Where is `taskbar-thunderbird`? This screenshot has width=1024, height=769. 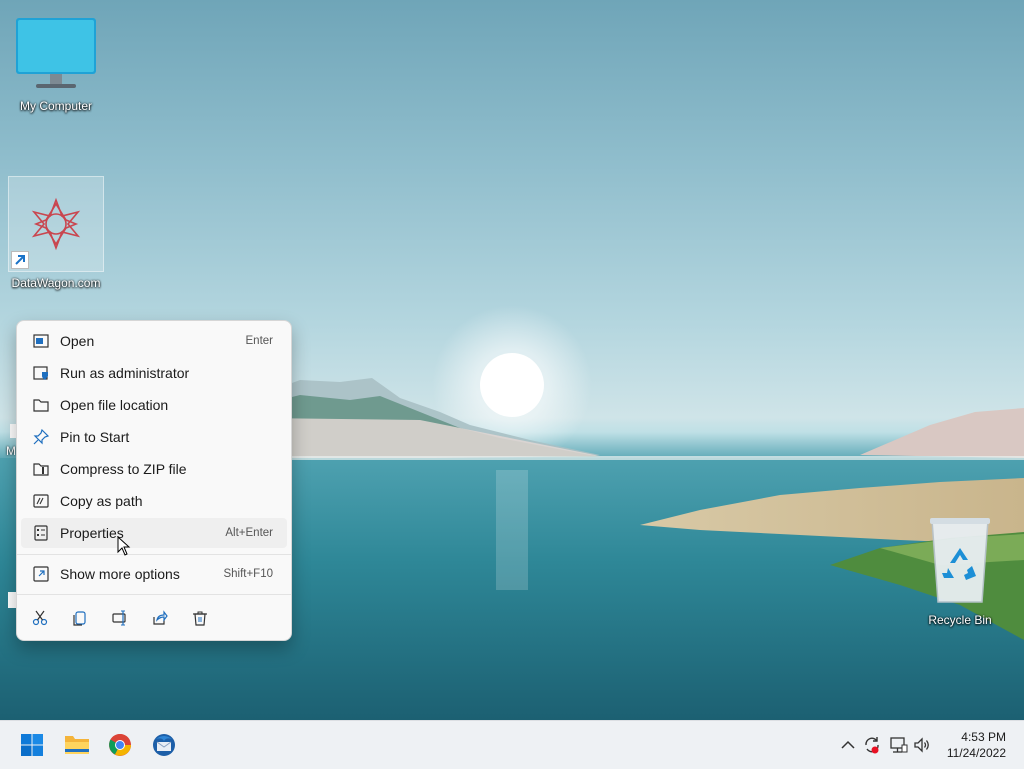
taskbar-thunderbird is located at coordinates (164, 745).